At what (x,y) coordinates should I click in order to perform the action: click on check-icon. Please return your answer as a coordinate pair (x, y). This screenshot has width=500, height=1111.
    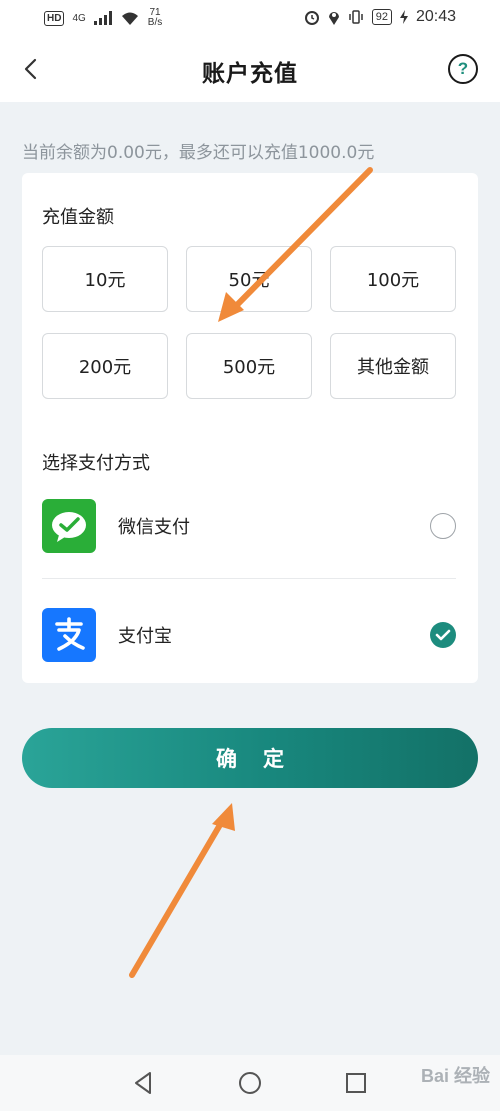
    Looking at the image, I should click on (443, 635).